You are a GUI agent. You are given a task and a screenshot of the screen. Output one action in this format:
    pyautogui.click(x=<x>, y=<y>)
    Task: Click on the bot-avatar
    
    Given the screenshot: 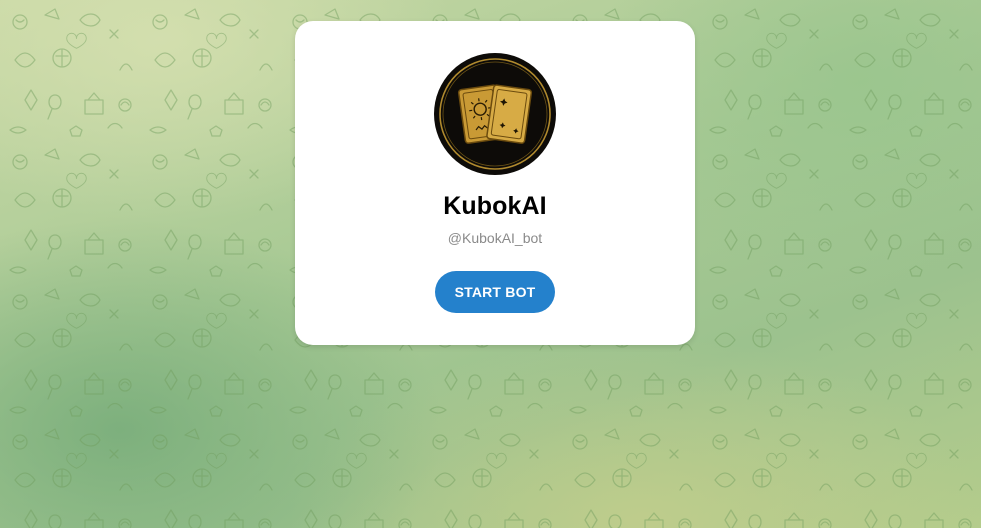 What is the action you would take?
    pyautogui.click(x=495, y=114)
    